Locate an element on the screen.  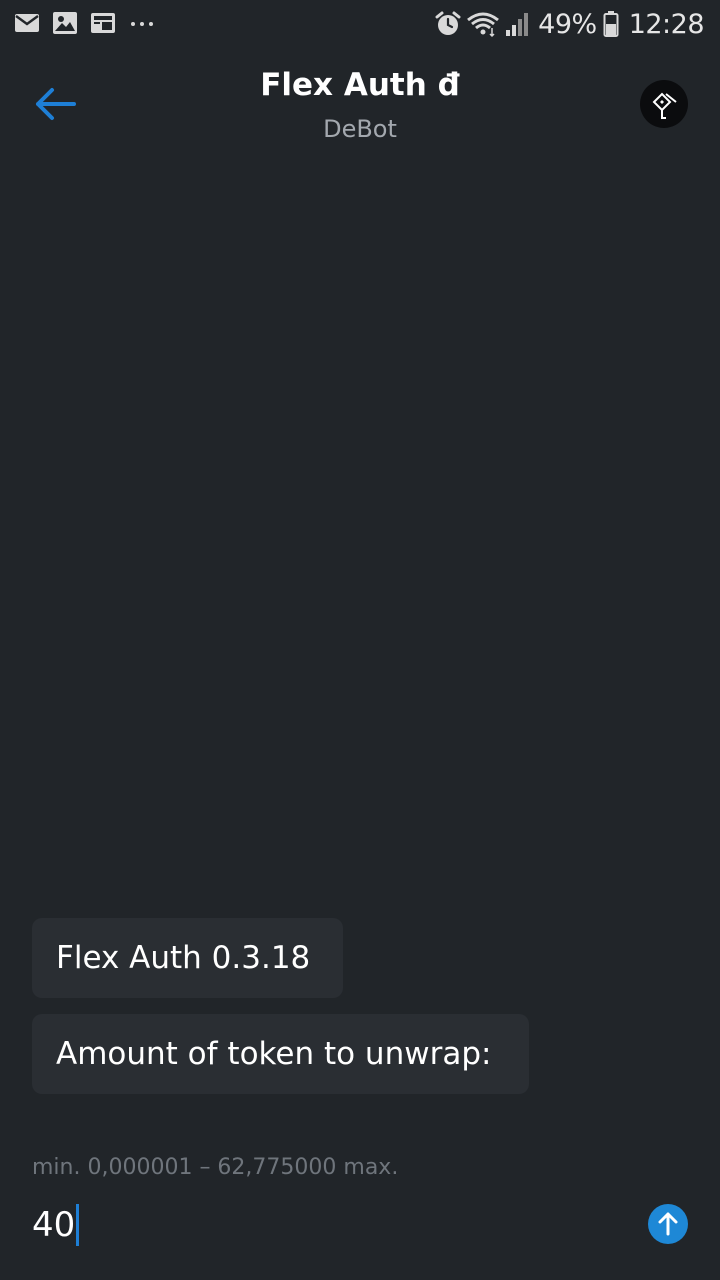
message-text: Amount of token to unwrap: is located at coordinates (274, 1054).